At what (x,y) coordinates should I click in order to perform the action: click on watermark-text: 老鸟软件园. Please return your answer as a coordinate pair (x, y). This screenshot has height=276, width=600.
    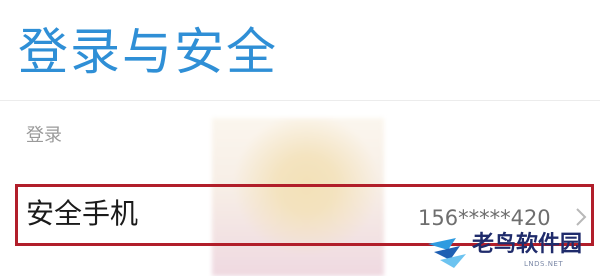
    Looking at the image, I should click on (527, 244).